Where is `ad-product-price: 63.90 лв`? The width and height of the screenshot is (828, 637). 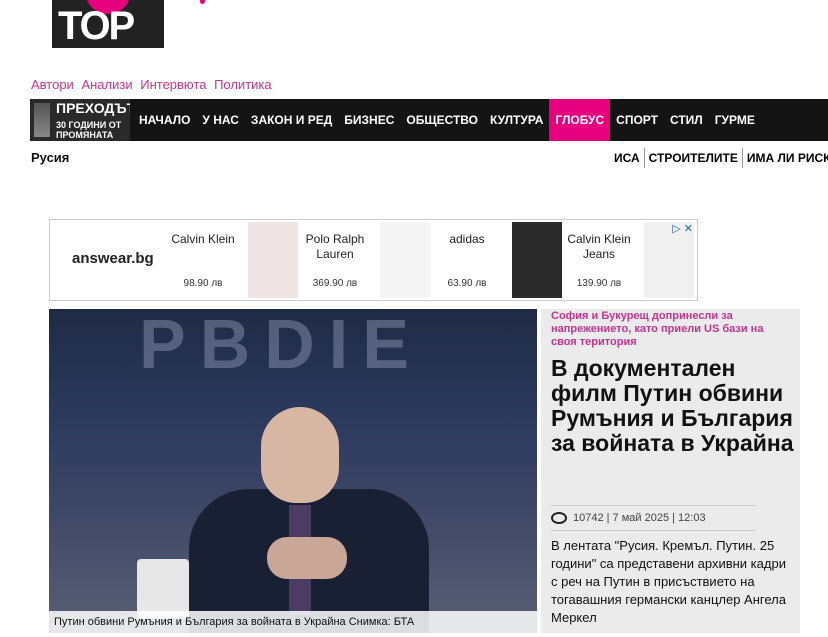 ad-product-price: 63.90 лв is located at coordinates (467, 283).